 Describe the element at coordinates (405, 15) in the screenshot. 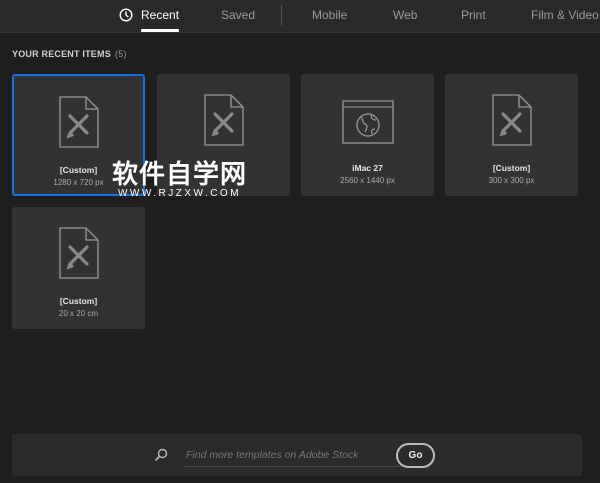

I see `tab-web: Web` at that location.